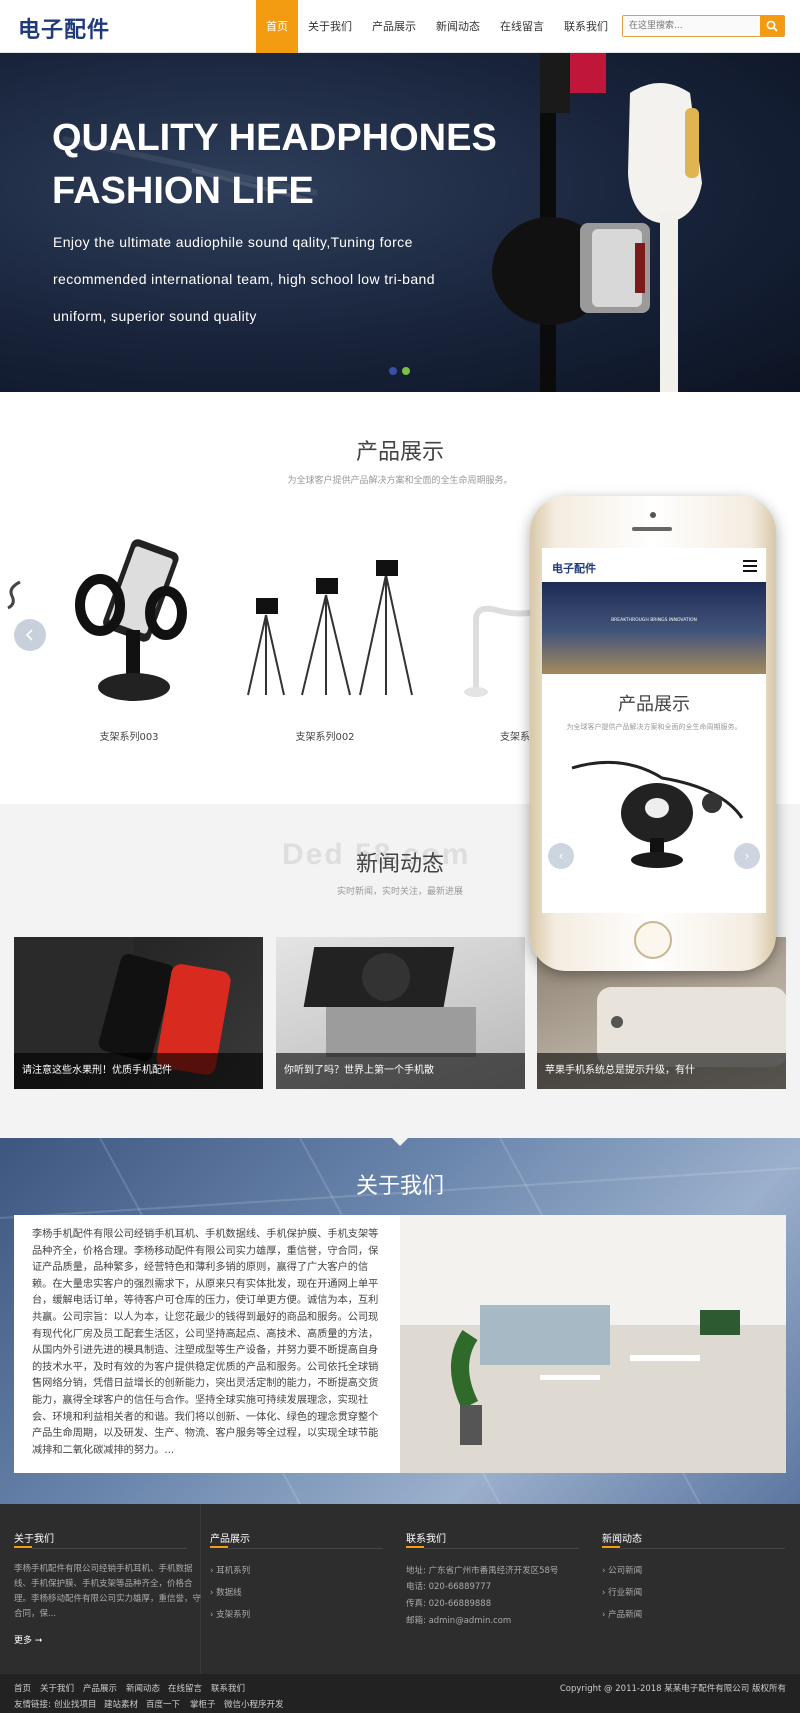 This screenshot has height=1713, width=800. Describe the element at coordinates (163, 1704) in the screenshot. I see `friend-link-3: 百度一下` at that location.